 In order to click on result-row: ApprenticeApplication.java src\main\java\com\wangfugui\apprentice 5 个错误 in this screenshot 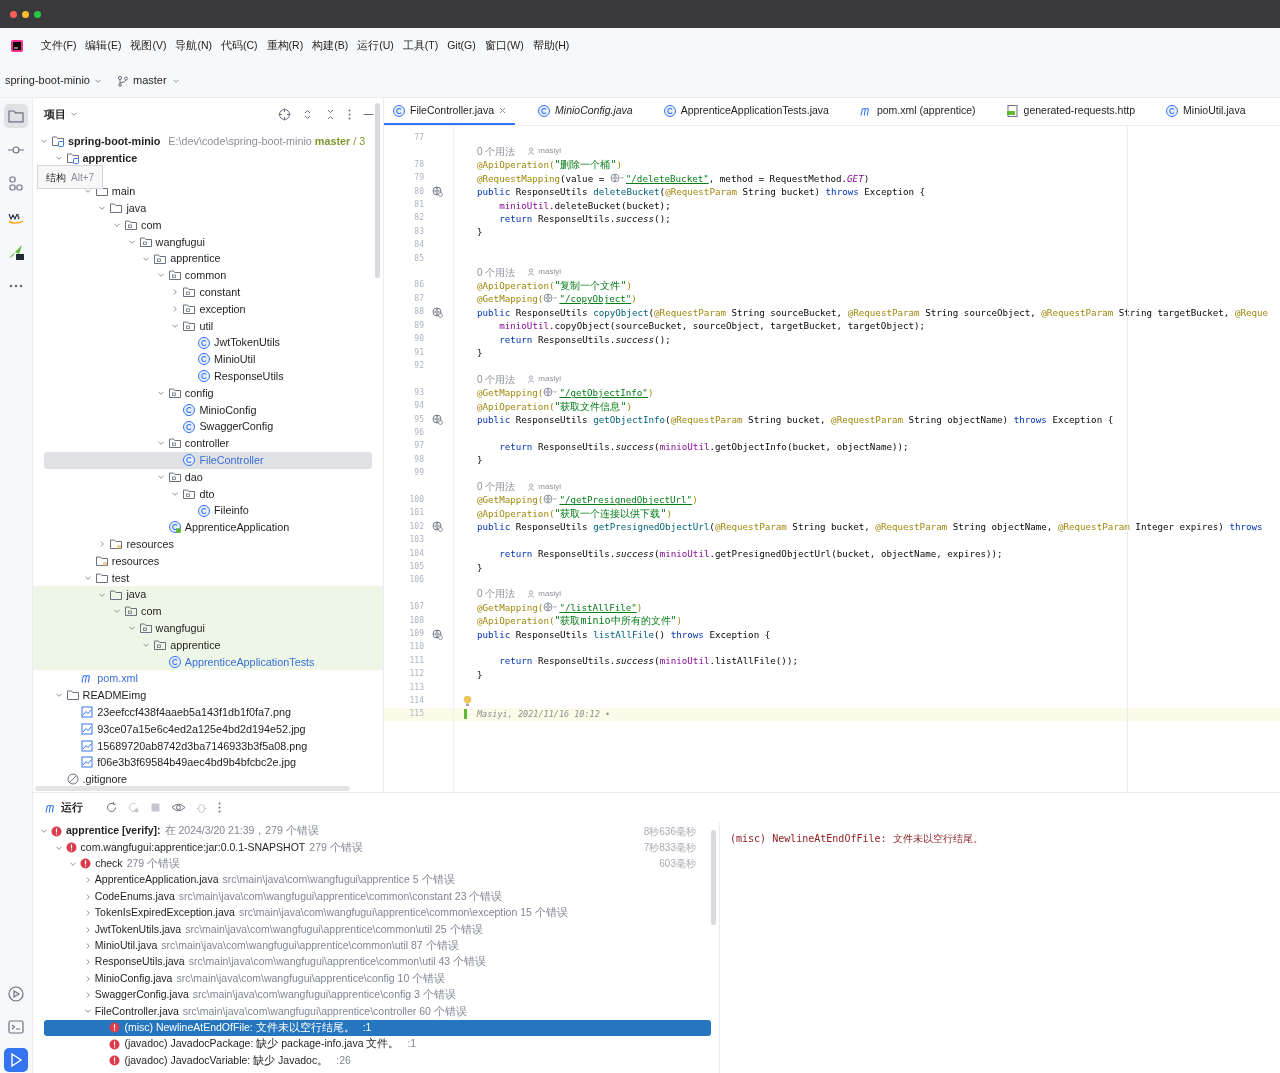, I will do `click(366, 880)`.